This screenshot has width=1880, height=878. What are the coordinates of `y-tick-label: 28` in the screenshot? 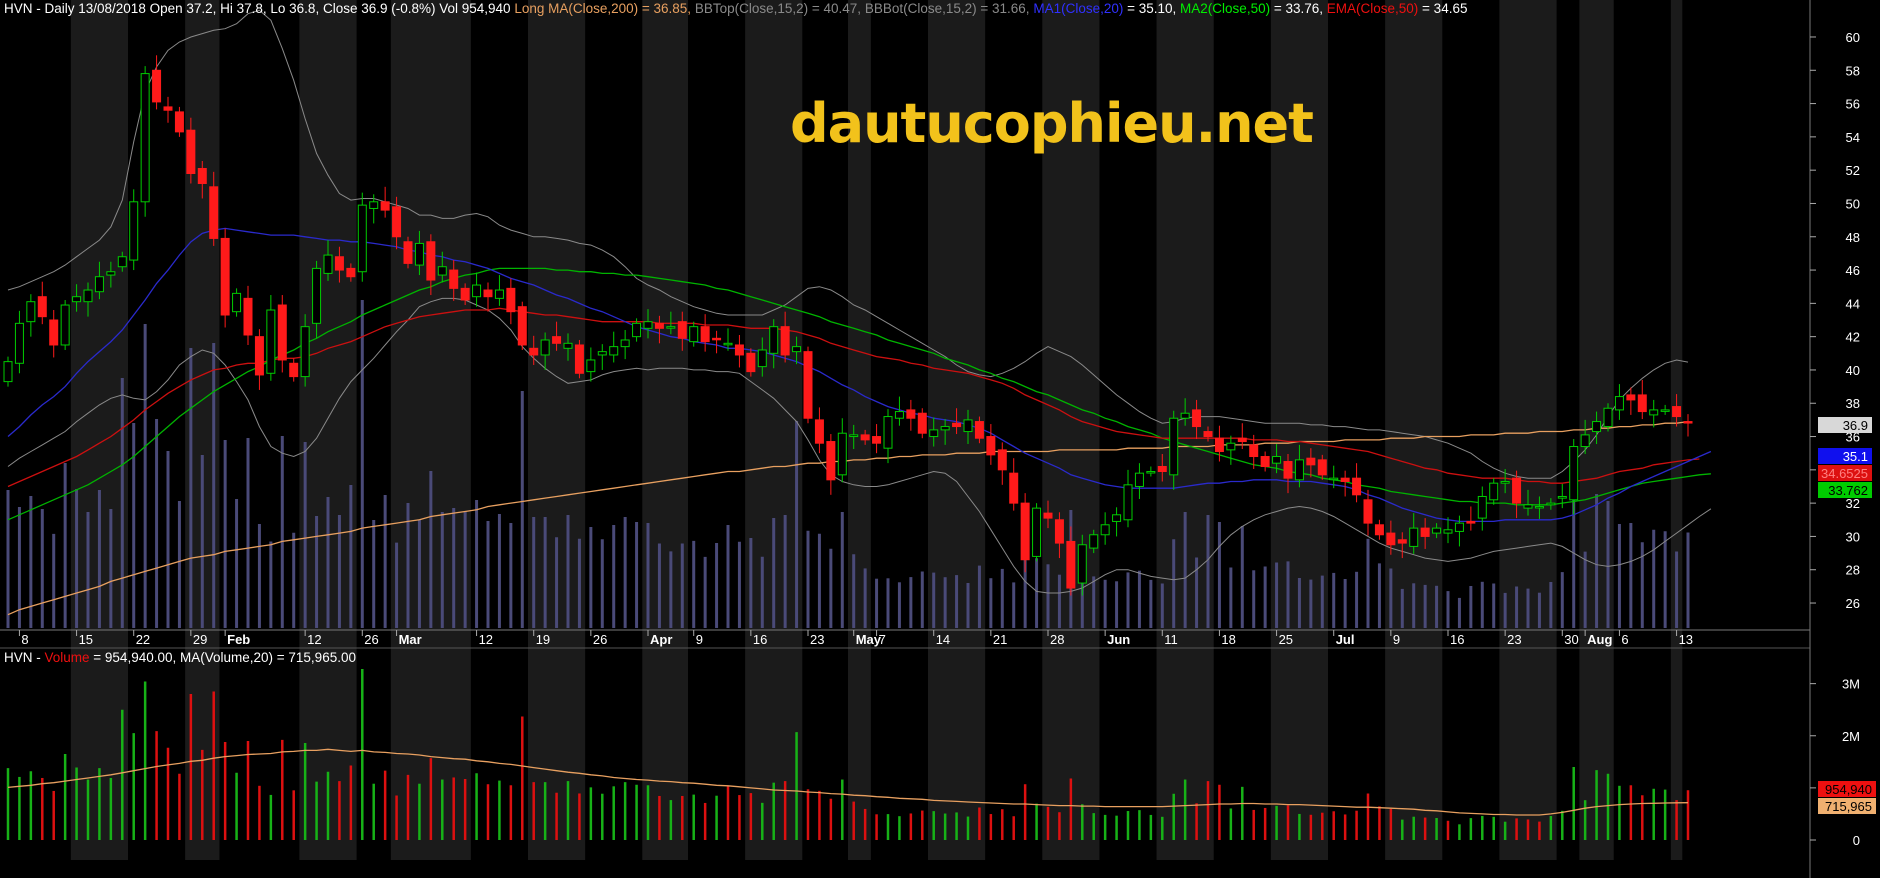 It's located at (1853, 570).